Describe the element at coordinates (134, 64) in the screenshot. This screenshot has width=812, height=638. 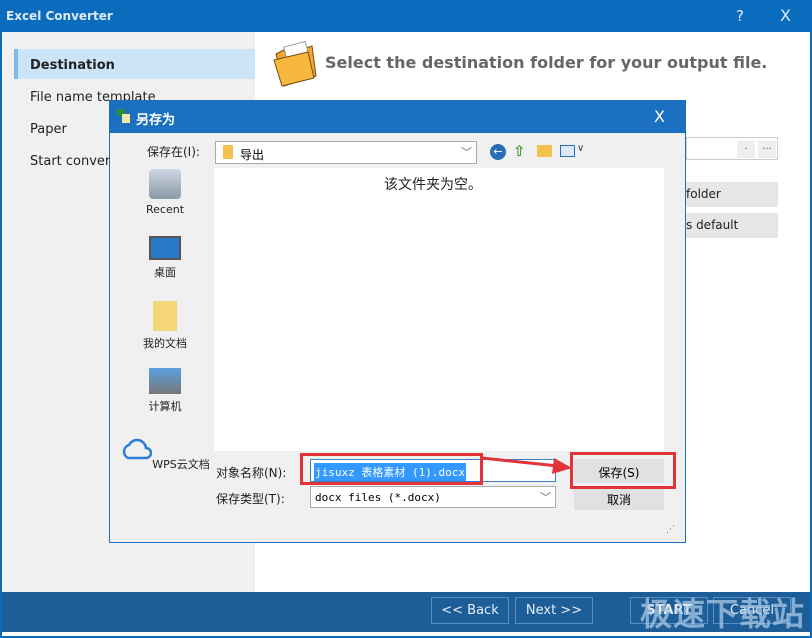
I see `sidebar-item-destination: Destination` at that location.